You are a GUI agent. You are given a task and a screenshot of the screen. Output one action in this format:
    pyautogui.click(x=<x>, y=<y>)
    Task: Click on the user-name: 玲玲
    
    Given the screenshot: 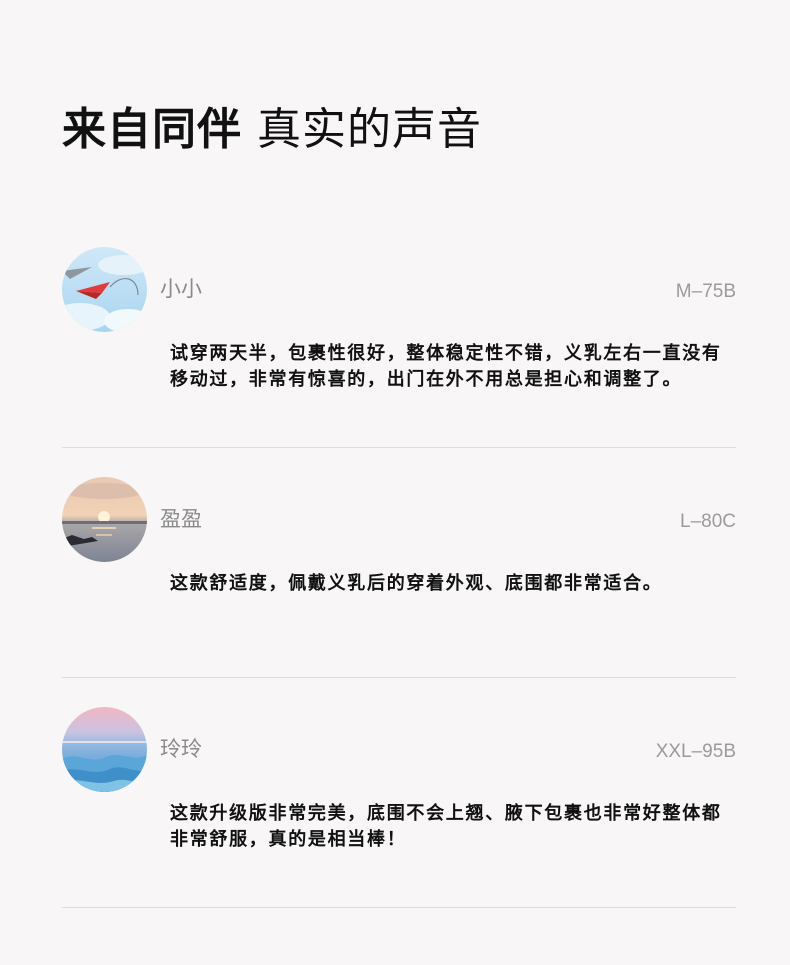 What is the action you would take?
    pyautogui.click(x=181, y=749)
    